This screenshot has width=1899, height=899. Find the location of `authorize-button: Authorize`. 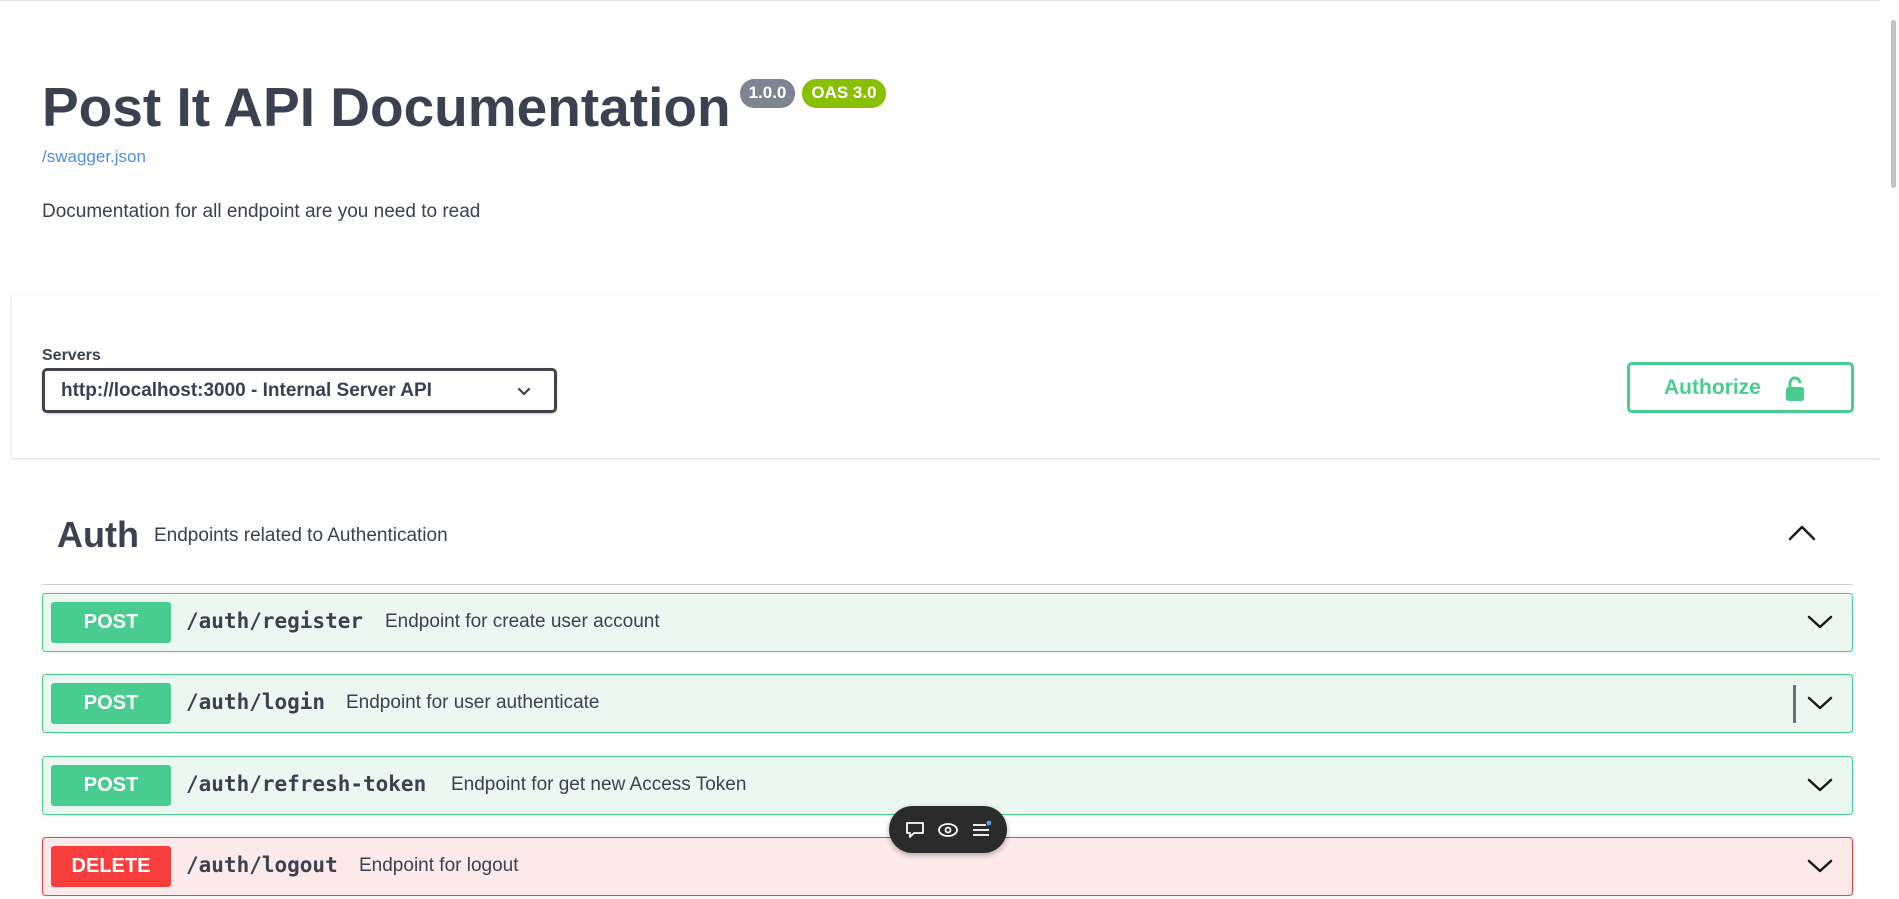

authorize-button: Authorize is located at coordinates (1740, 387).